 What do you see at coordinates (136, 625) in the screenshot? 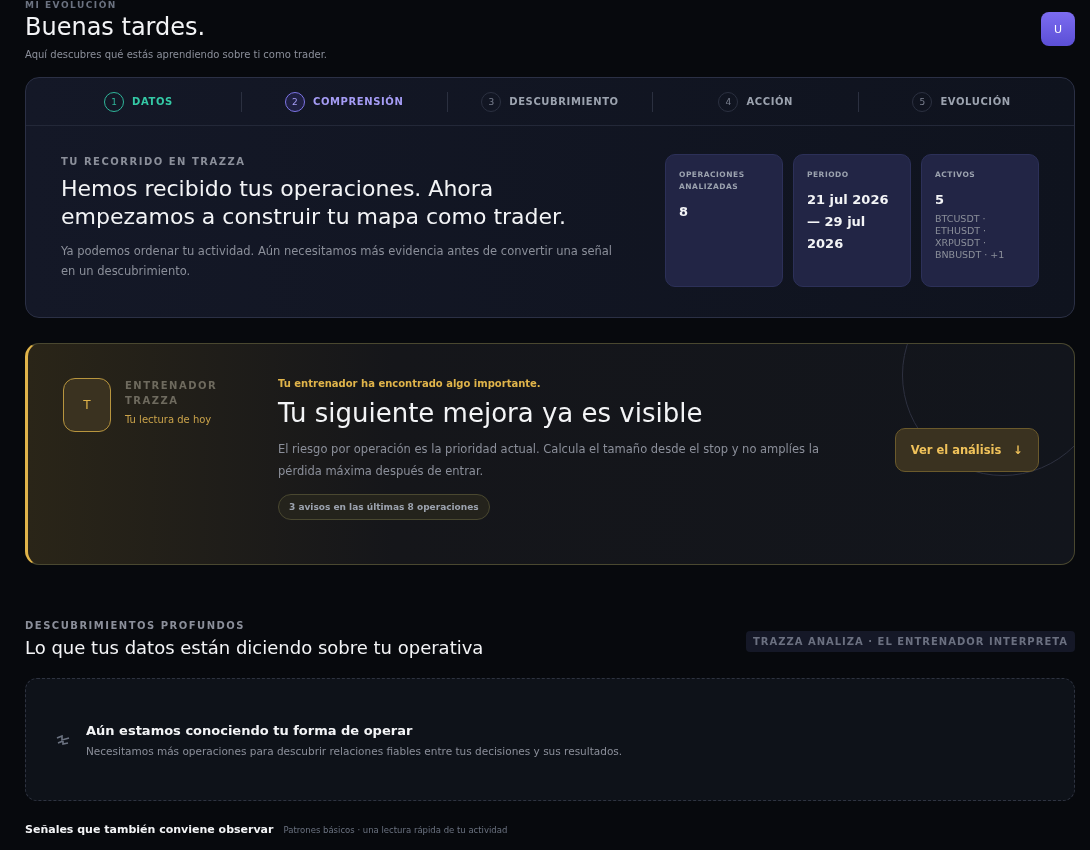
I see `section-eyebrow: DESCUBRIMIENTOS PROFUNDOS` at bounding box center [136, 625].